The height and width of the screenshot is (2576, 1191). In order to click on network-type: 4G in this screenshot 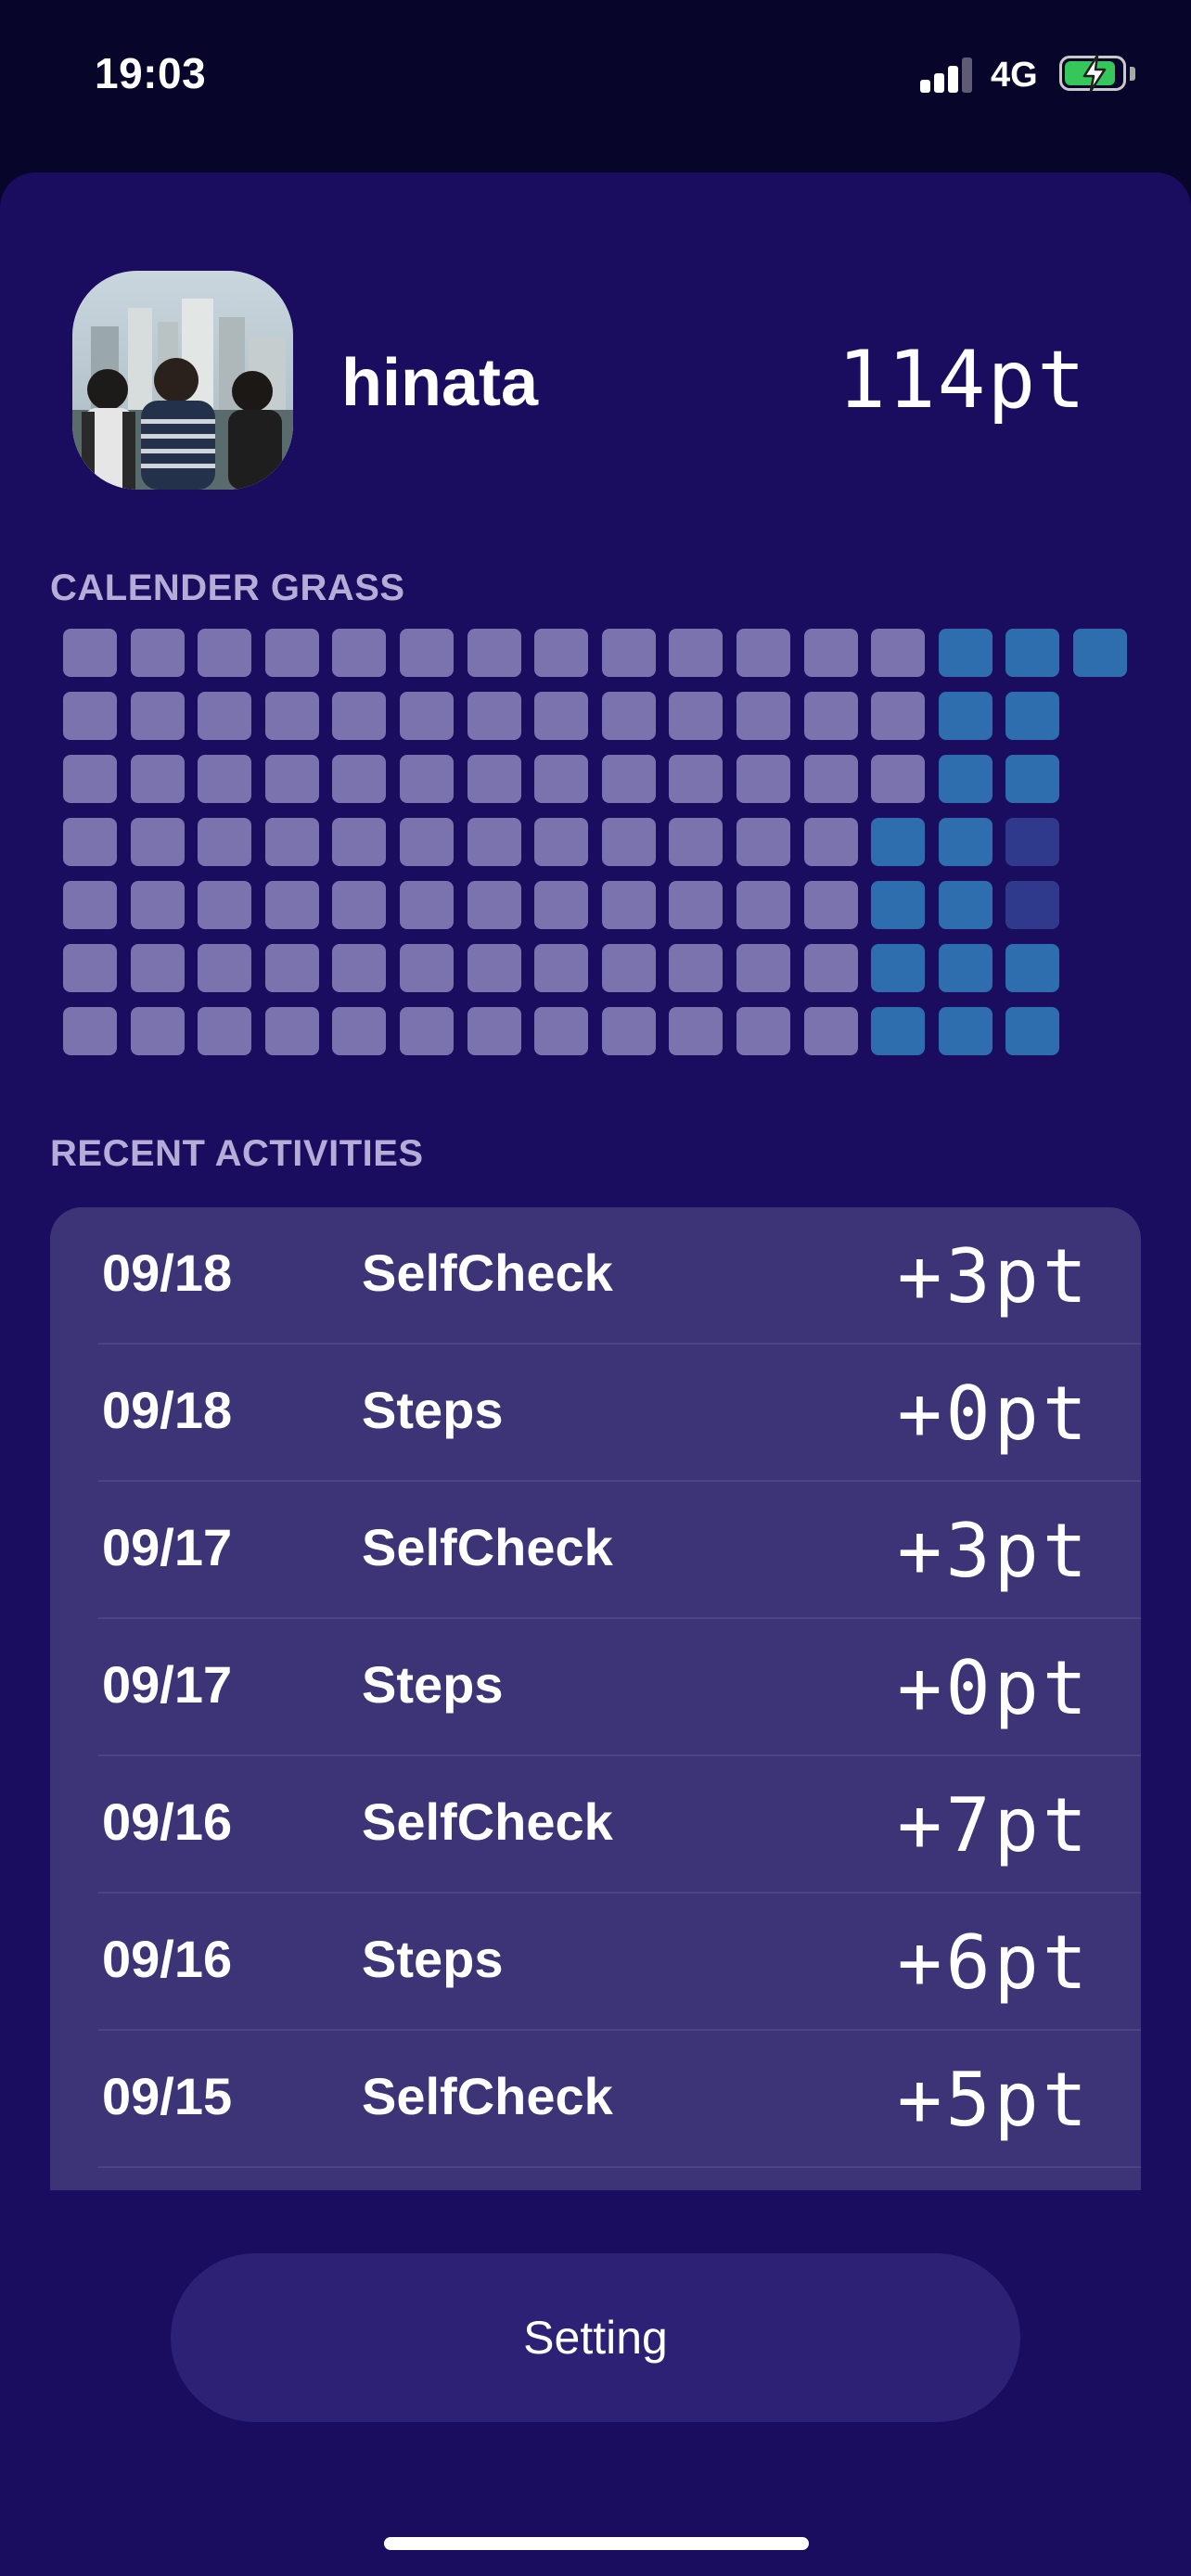, I will do `click(1014, 75)`.